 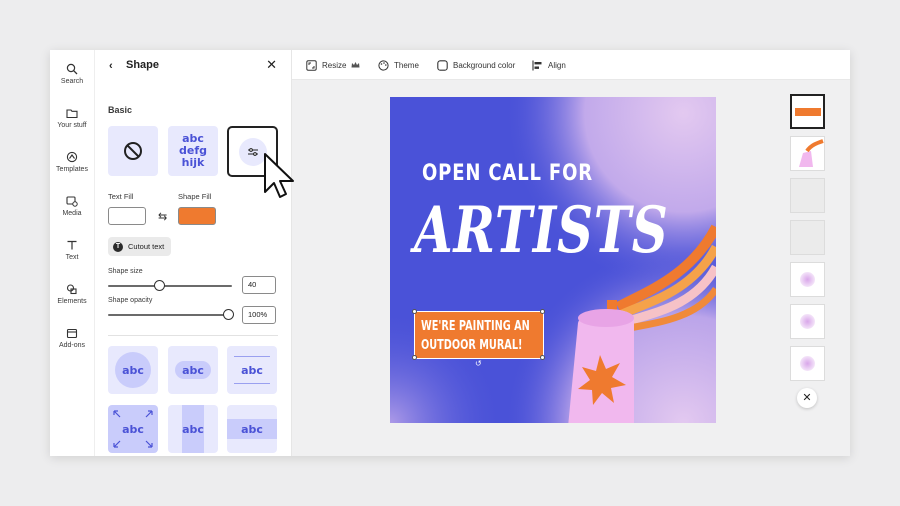 What do you see at coordinates (146, 246) in the screenshot?
I see `cutout-text-label: Cutout text` at bounding box center [146, 246].